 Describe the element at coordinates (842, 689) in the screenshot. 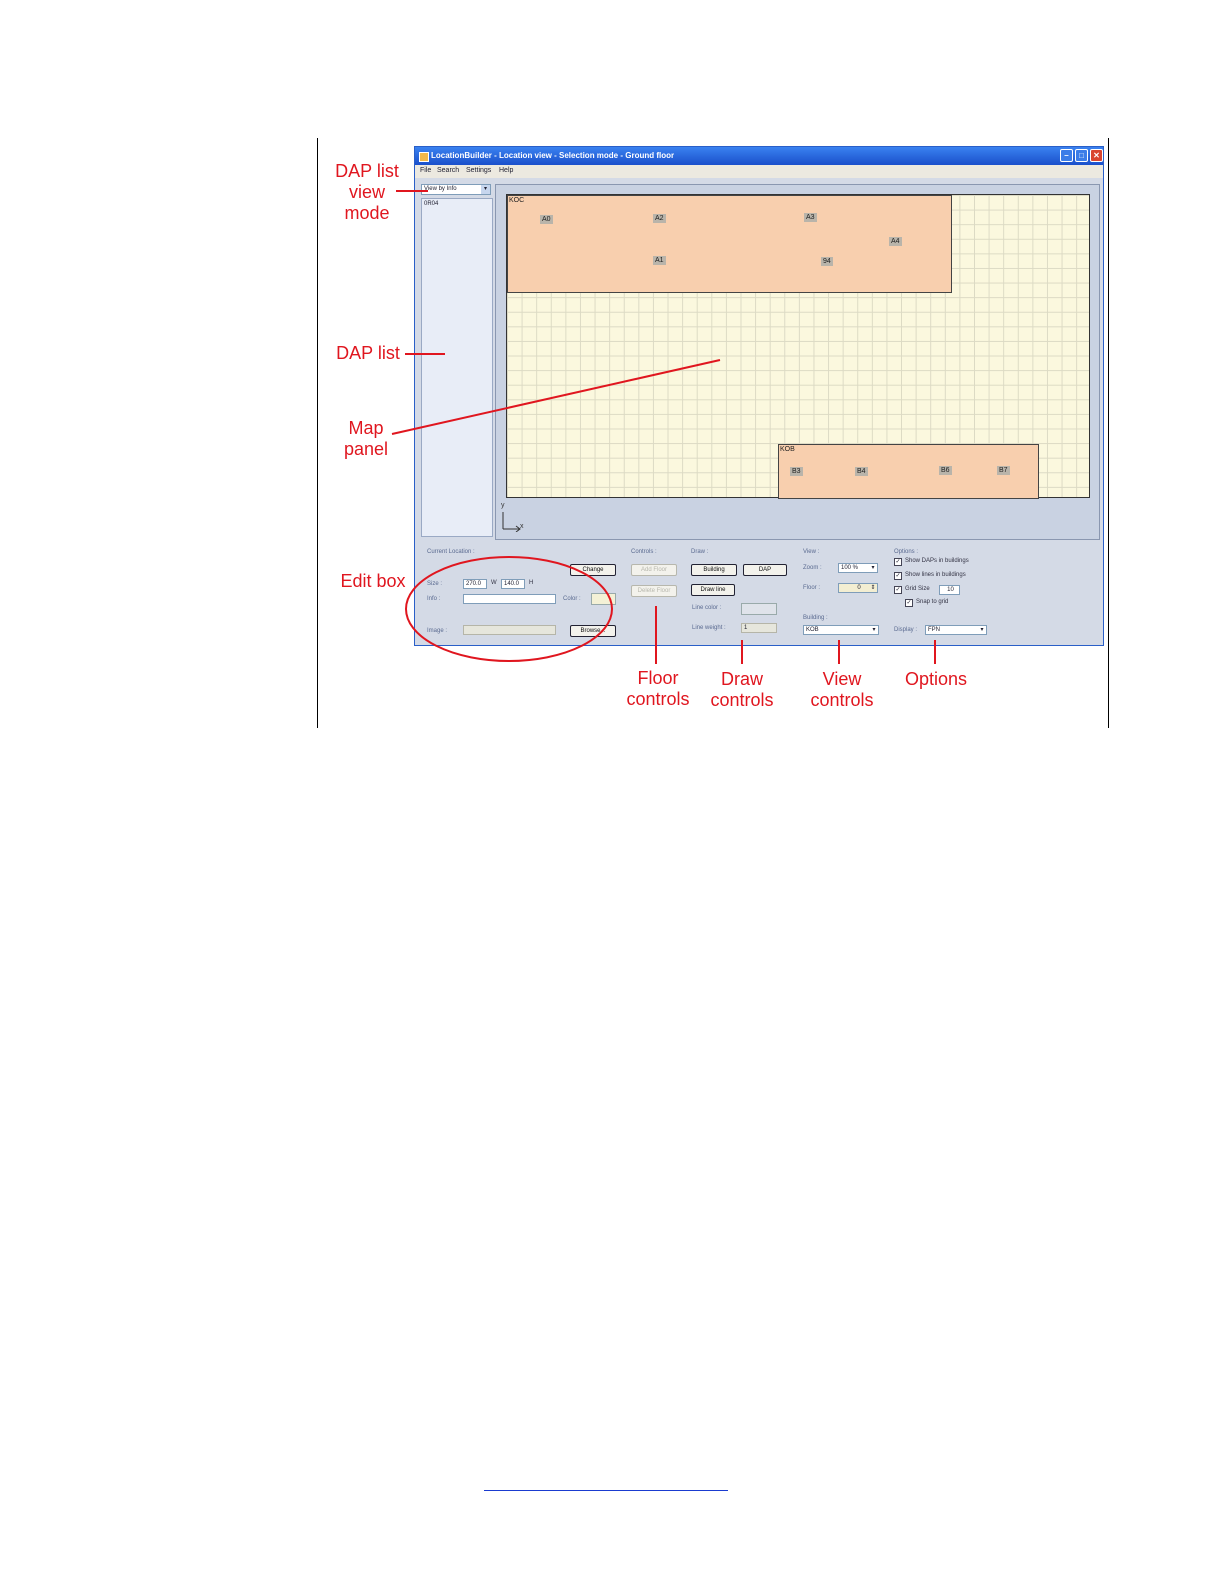

I see `callout-view-controls: View controls` at that location.